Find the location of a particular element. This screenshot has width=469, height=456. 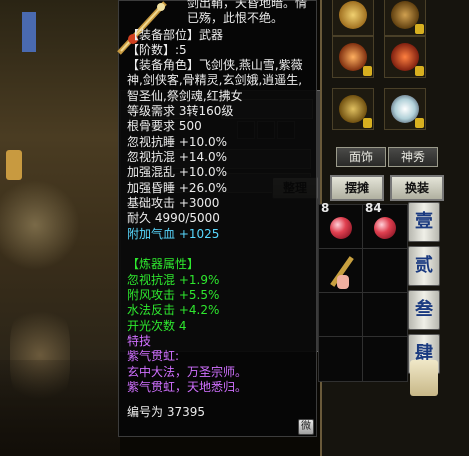

helmet-icon is located at coordinates (353, 15).